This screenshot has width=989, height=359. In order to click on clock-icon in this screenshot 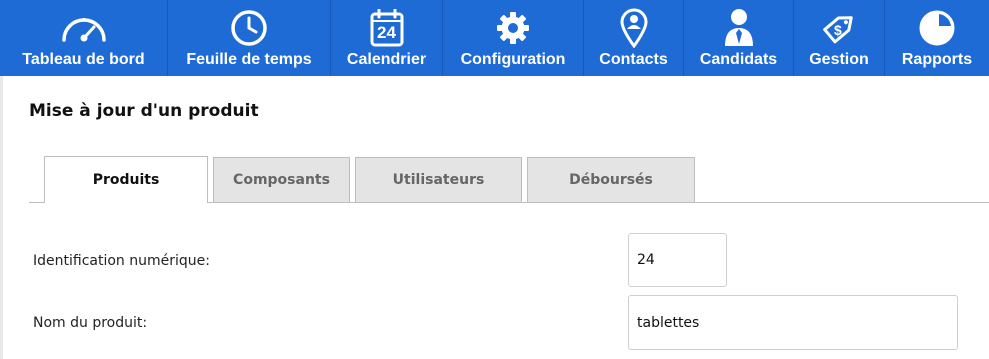, I will do `click(249, 28)`.